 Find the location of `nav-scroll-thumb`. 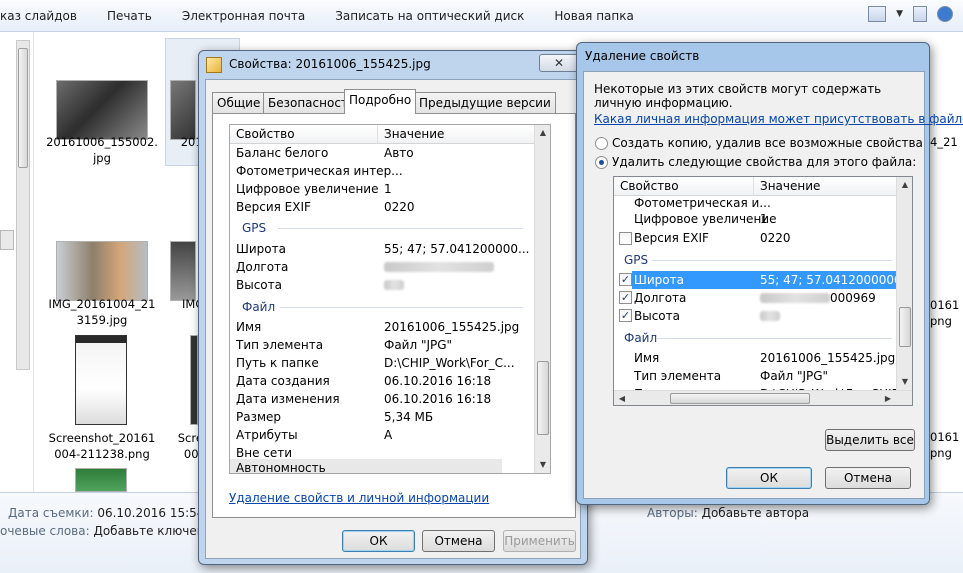

nav-scroll-thumb is located at coordinates (23, 108).